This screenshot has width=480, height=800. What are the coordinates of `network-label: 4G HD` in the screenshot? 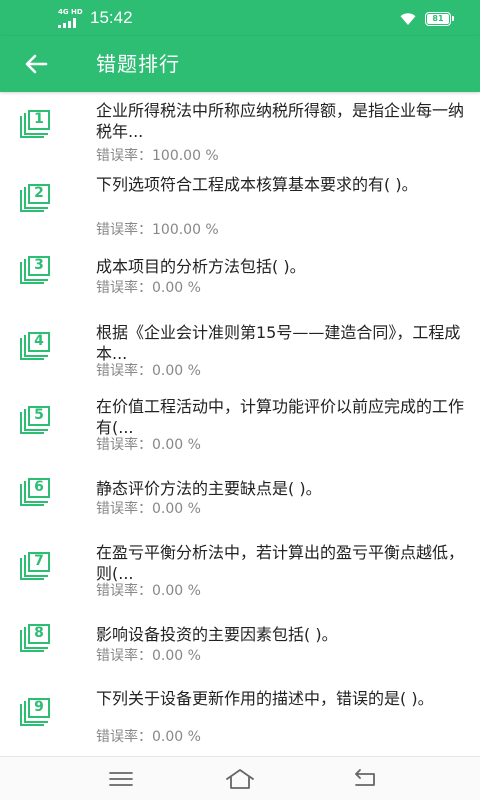 It's located at (70, 12).